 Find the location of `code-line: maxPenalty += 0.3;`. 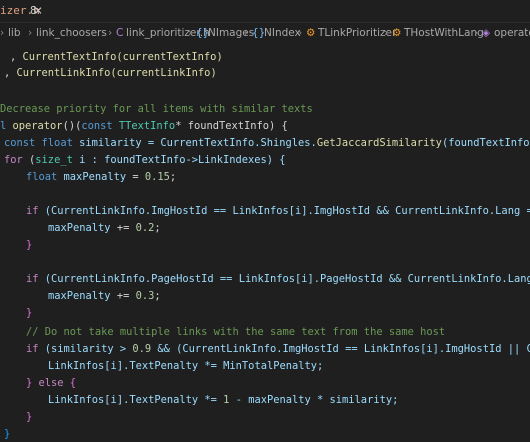

code-line: maxPenalty += 0.3; is located at coordinates (104, 296).